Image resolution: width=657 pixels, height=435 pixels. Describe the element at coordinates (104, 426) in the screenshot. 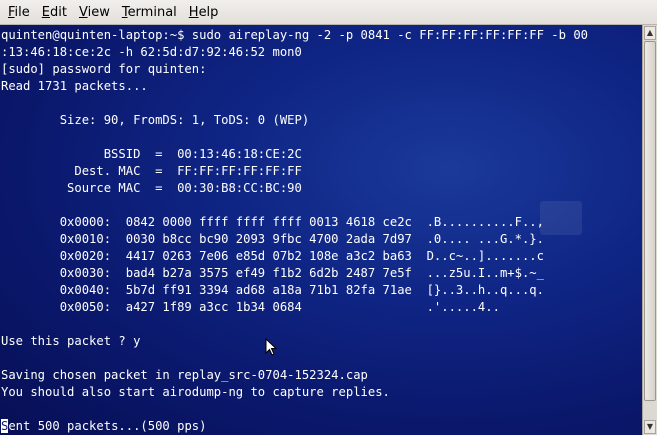

I see `terminal-line: Sent 500 packets...(500 pps)` at that location.